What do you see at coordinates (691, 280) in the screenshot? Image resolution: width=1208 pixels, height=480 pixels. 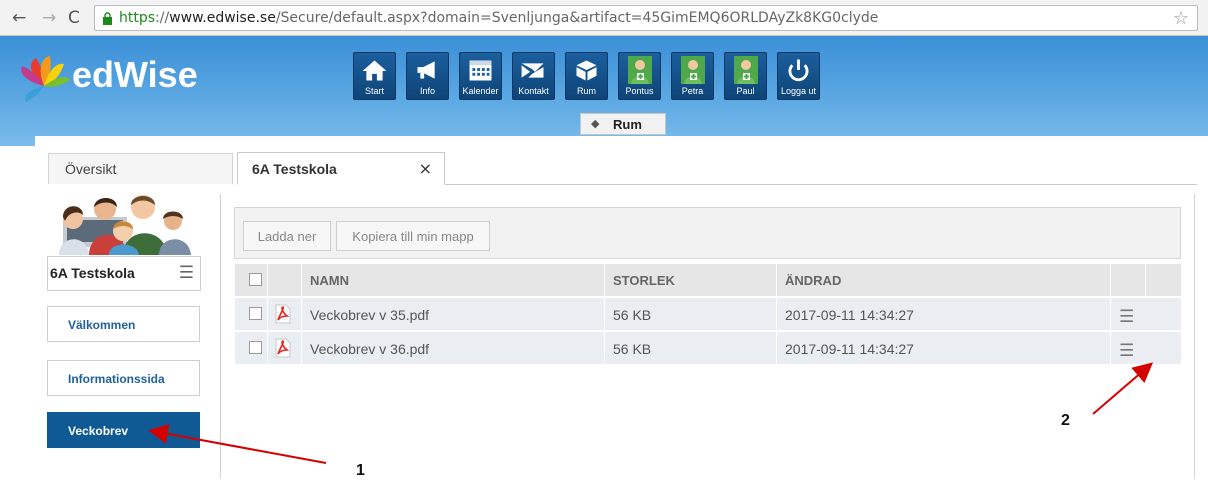 I see `column-header-size: STORLEK` at bounding box center [691, 280].